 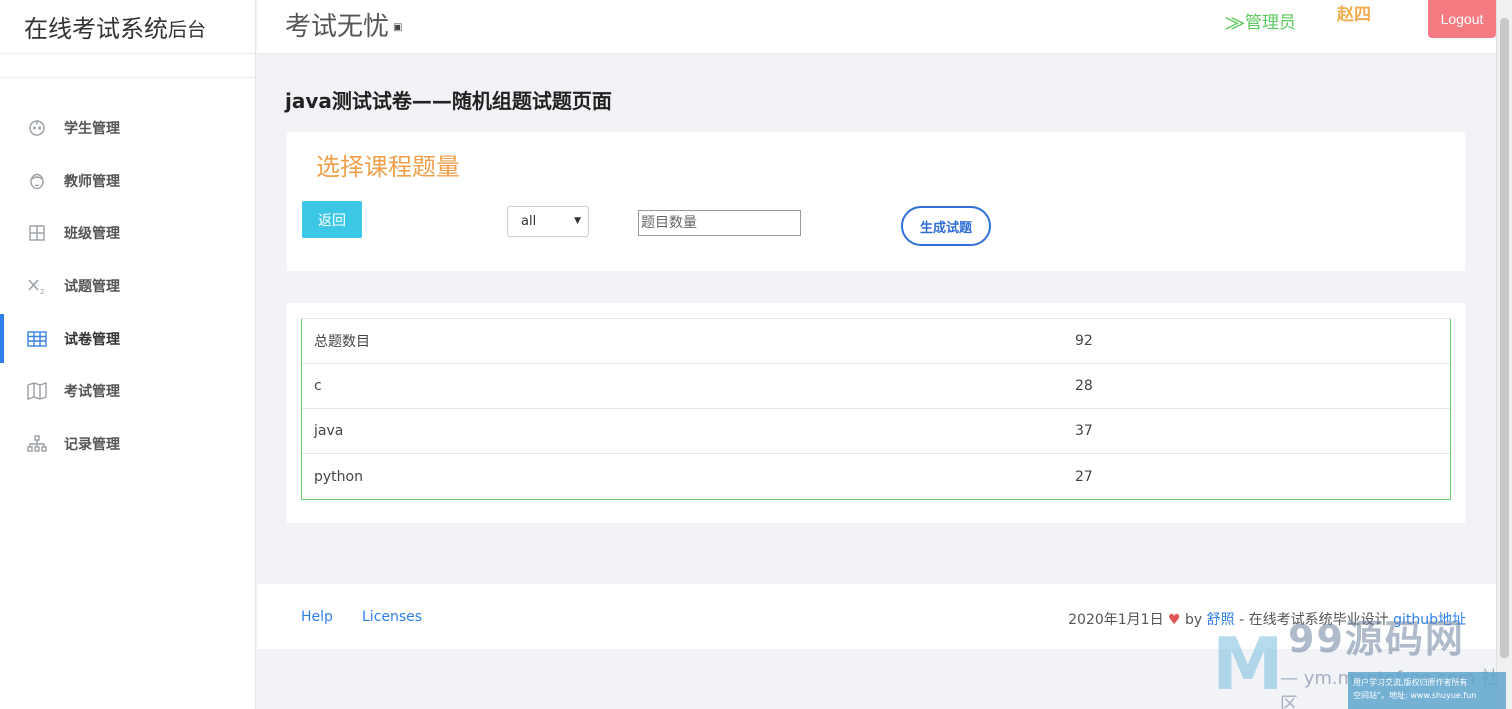 I want to click on help-link: Help, so click(x=317, y=617).